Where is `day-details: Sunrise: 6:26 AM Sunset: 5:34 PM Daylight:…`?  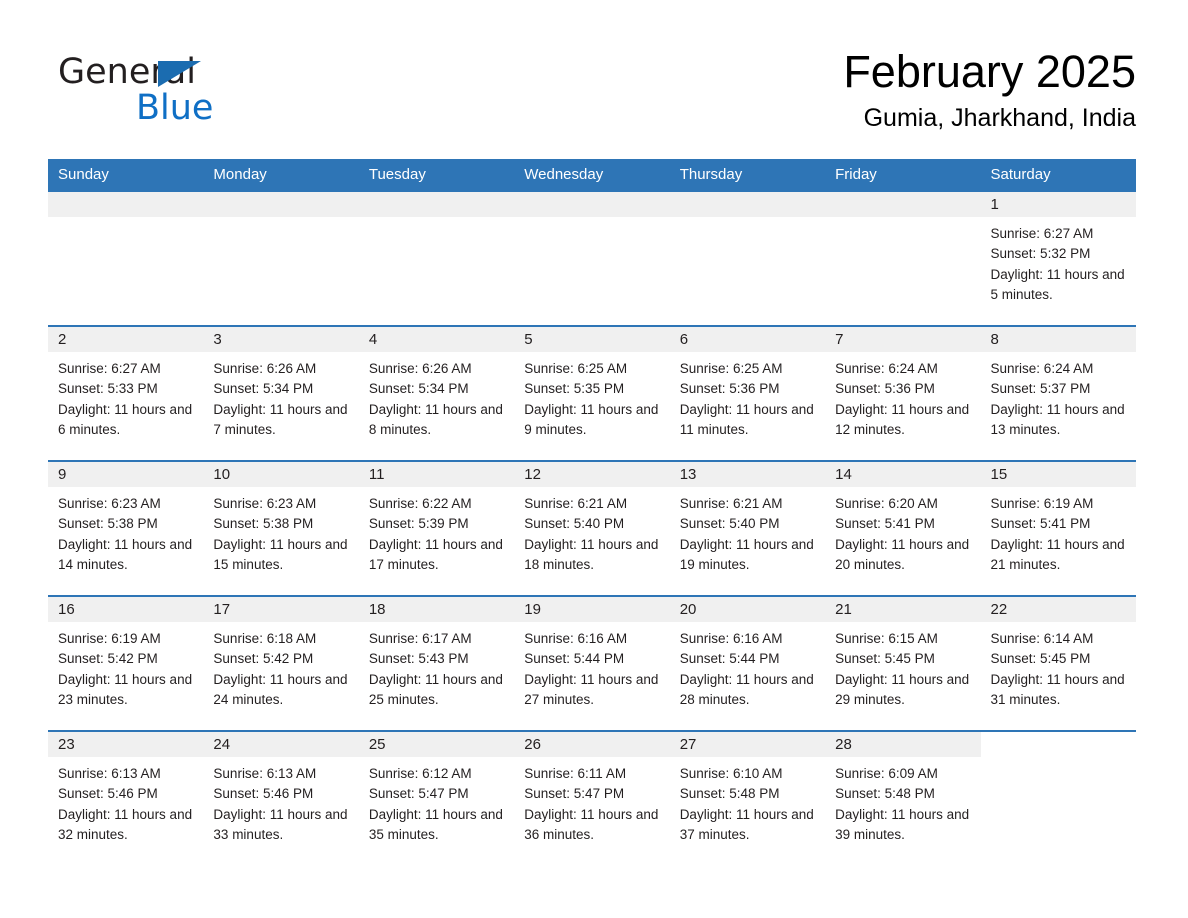 day-details: Sunrise: 6:26 AM Sunset: 5:34 PM Daylight:… is located at coordinates (436, 396).